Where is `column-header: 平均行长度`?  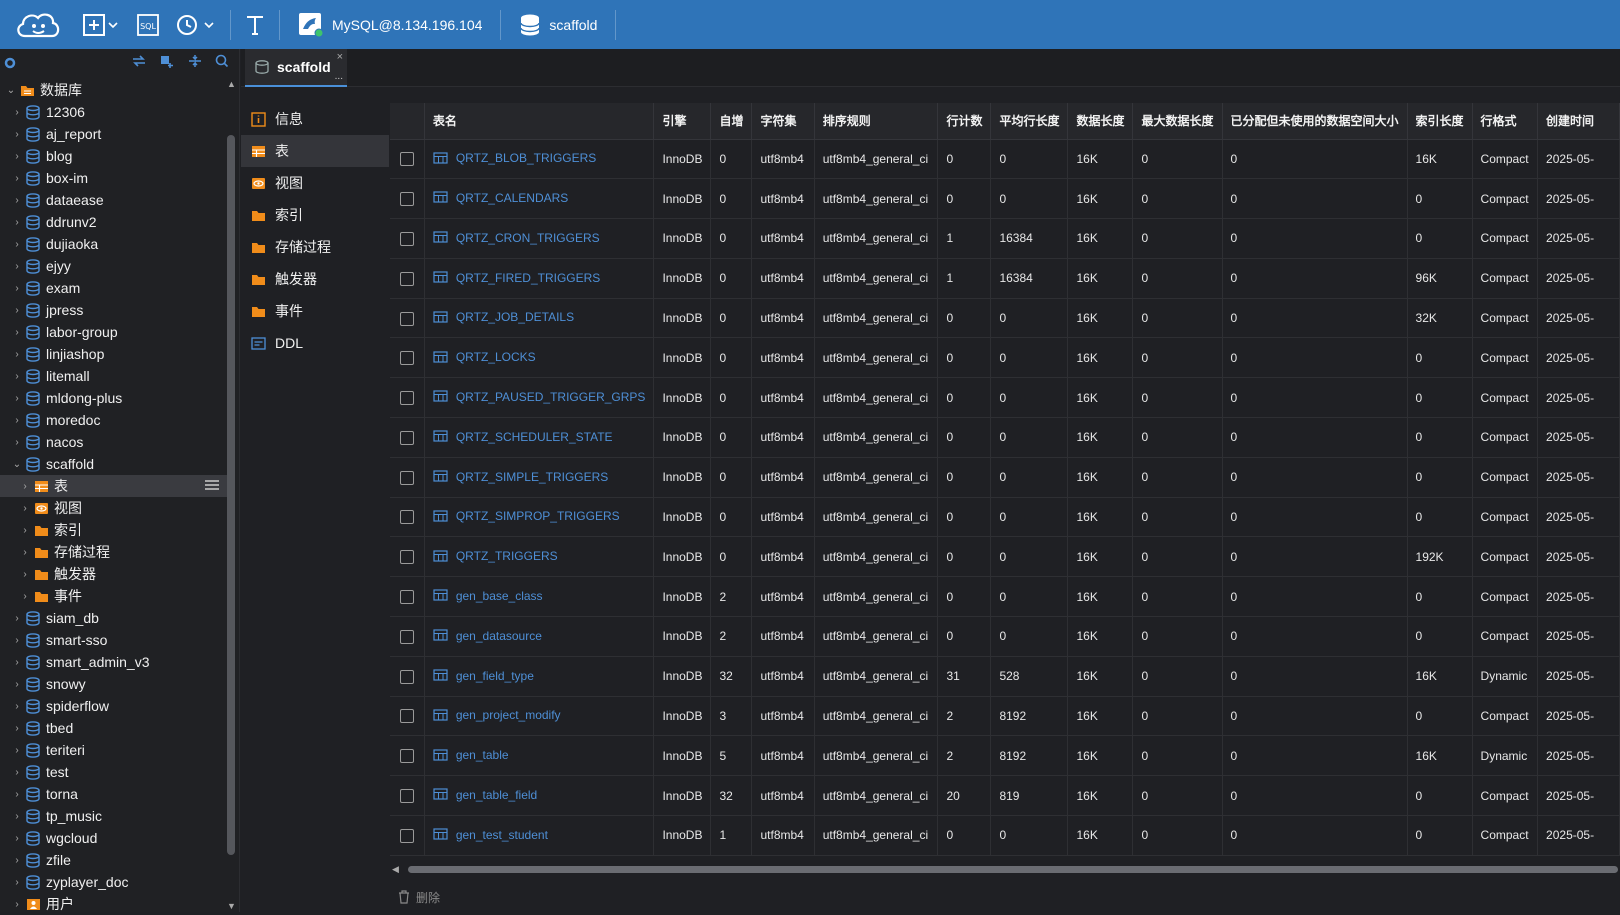 column-header: 平均行长度 is located at coordinates (1029, 121).